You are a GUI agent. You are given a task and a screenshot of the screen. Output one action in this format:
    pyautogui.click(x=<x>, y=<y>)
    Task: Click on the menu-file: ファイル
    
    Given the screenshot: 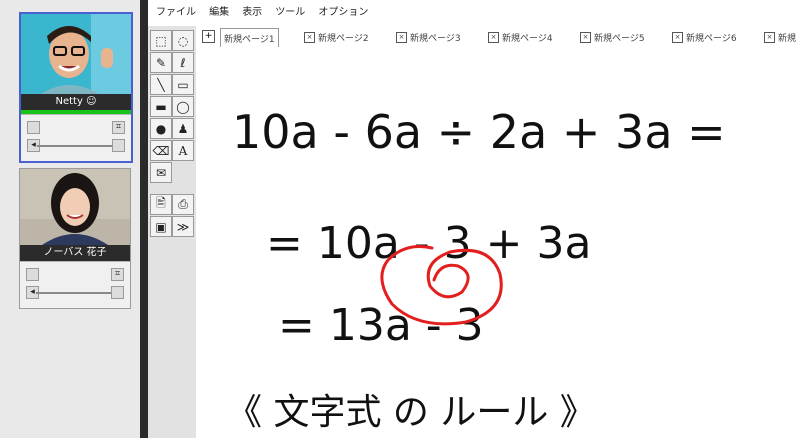 What is the action you would take?
    pyautogui.click(x=176, y=13)
    